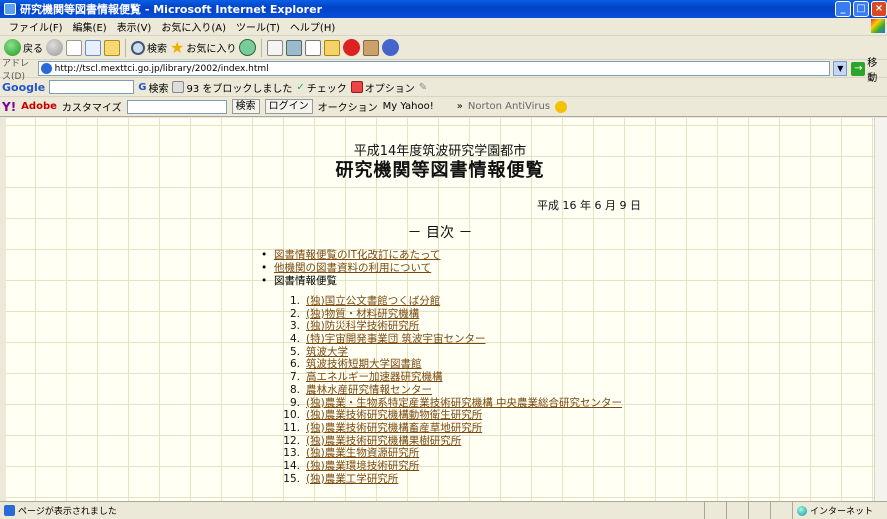  What do you see at coordinates (33, 49) in the screenshot?
I see `back-label: 戻る` at bounding box center [33, 49].